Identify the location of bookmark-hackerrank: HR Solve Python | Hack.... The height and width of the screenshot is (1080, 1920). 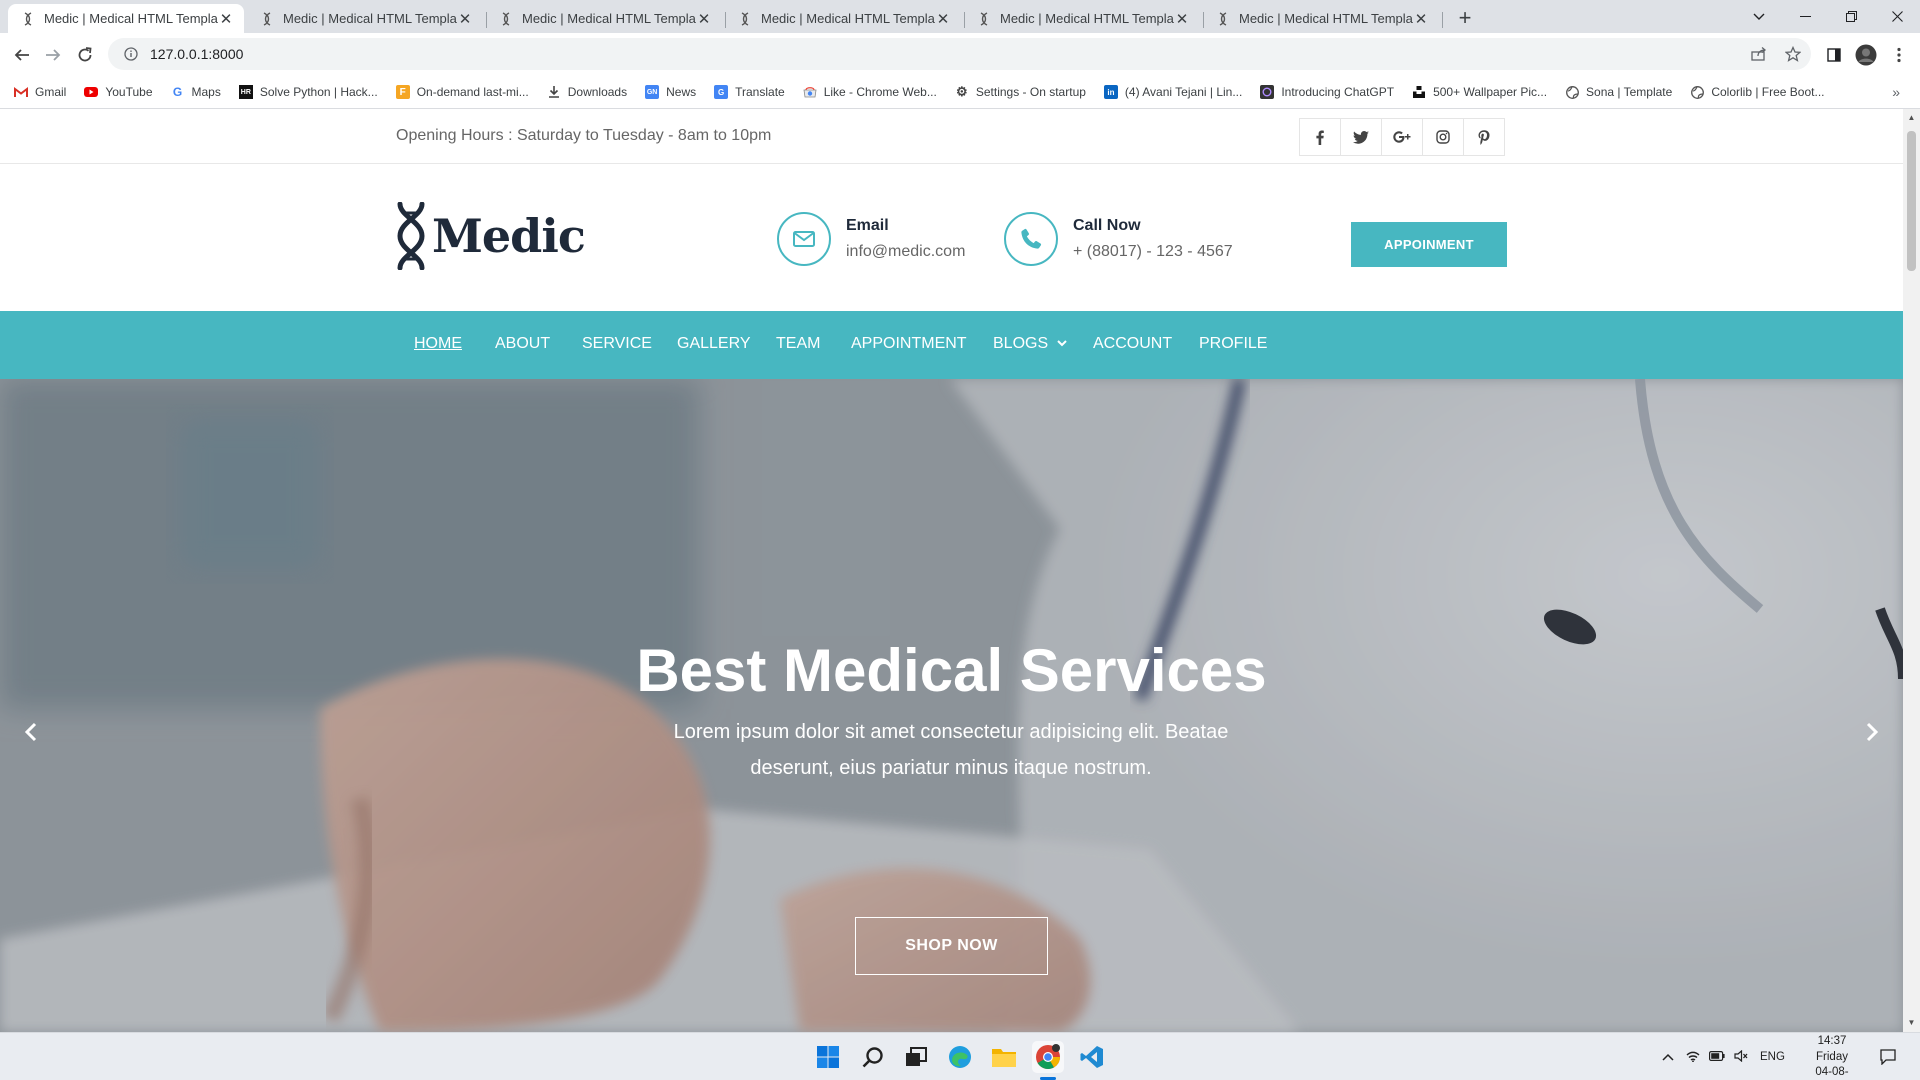
(308, 92).